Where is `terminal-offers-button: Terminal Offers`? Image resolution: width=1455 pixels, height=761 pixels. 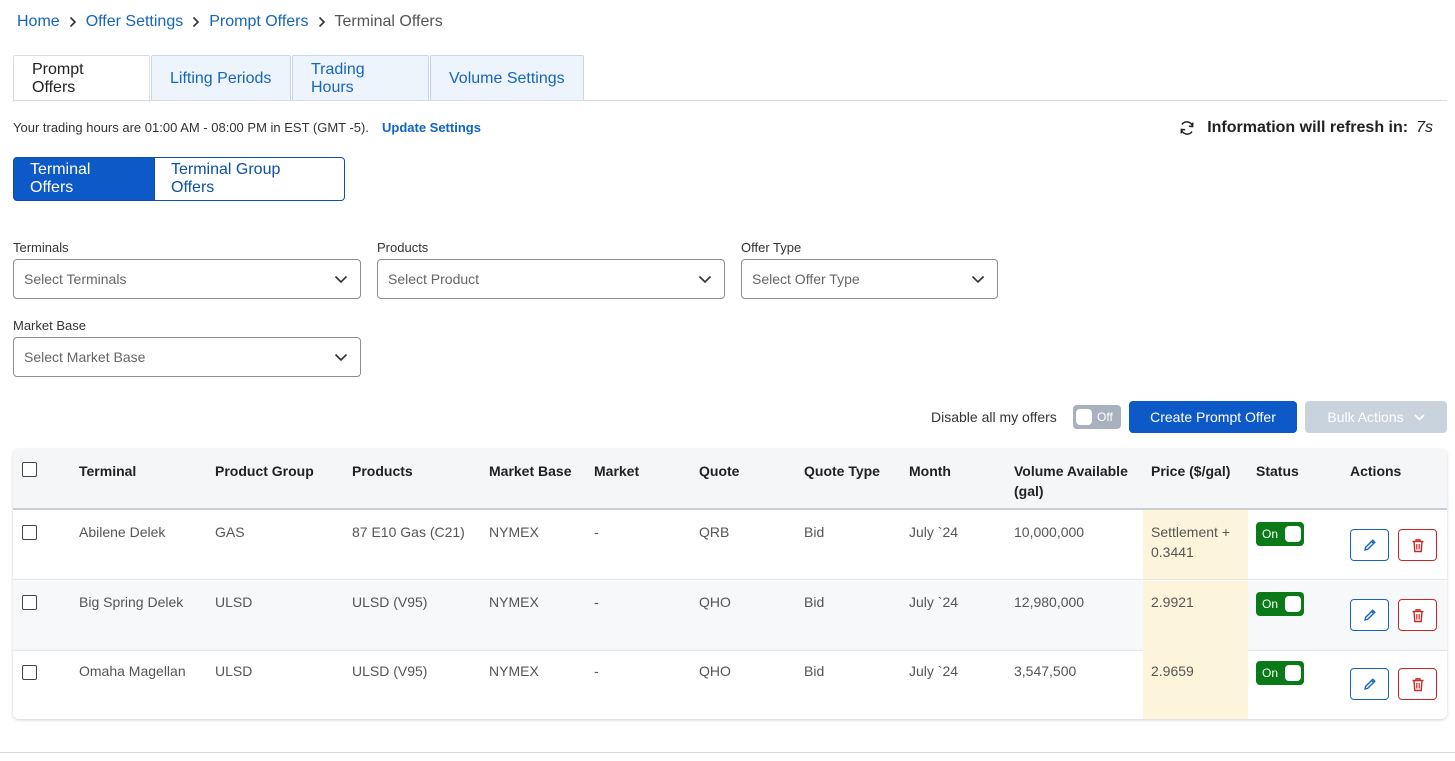 terminal-offers-button: Terminal Offers is located at coordinates (84, 179).